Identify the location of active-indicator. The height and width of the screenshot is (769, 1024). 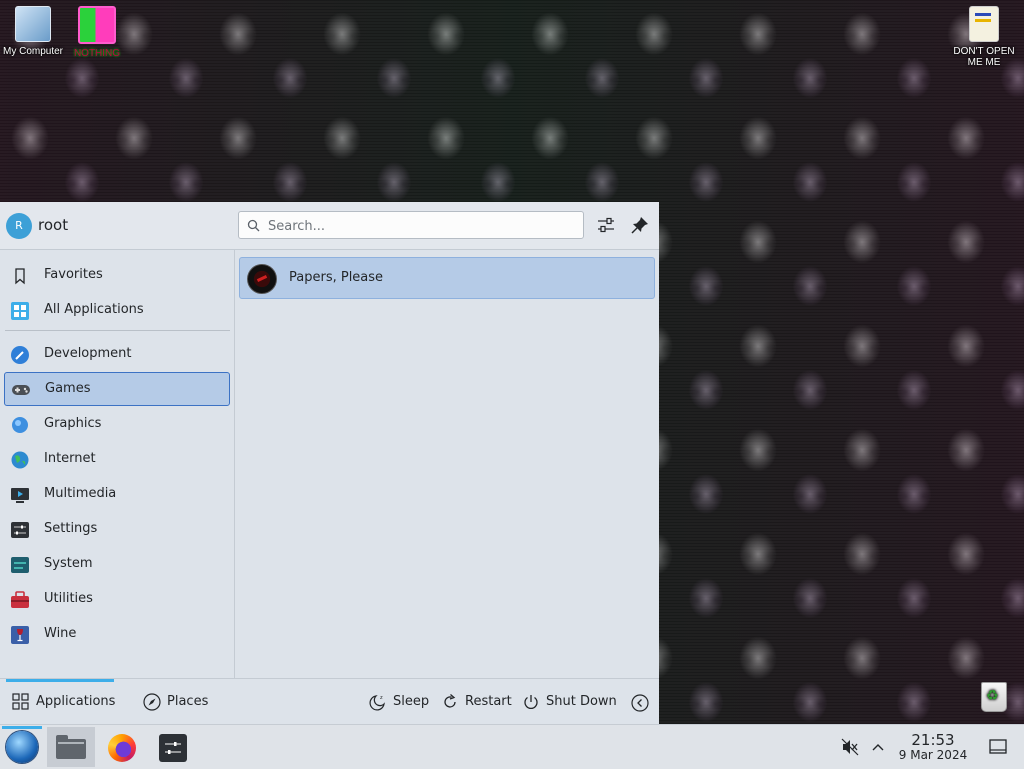
(22, 727).